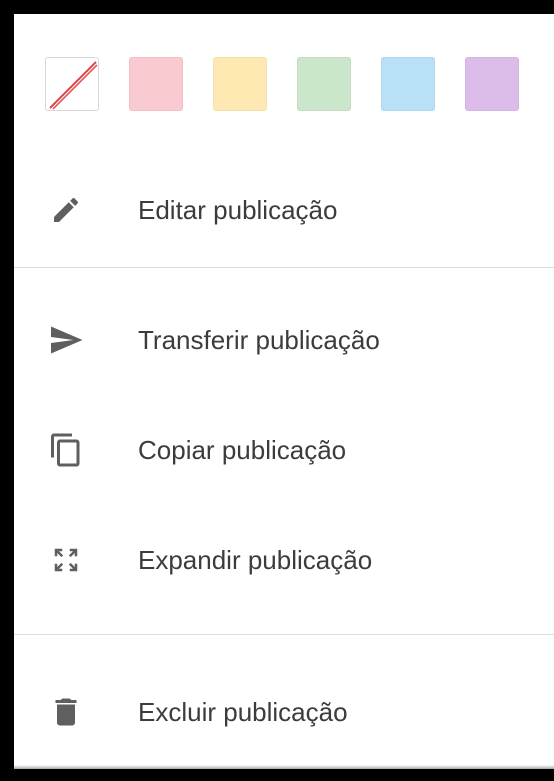  Describe the element at coordinates (242, 450) in the screenshot. I see `menu-item-label: Copiar publicação` at that location.